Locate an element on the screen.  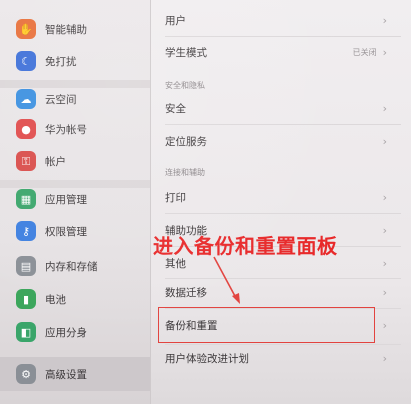
section-header-security: 安全和隐私 is located at coordinates (185, 85).